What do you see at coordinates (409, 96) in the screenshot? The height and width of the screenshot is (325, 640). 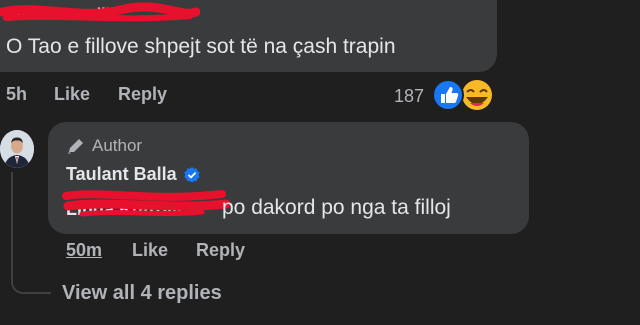 I see `reaction-count: 187` at bounding box center [409, 96].